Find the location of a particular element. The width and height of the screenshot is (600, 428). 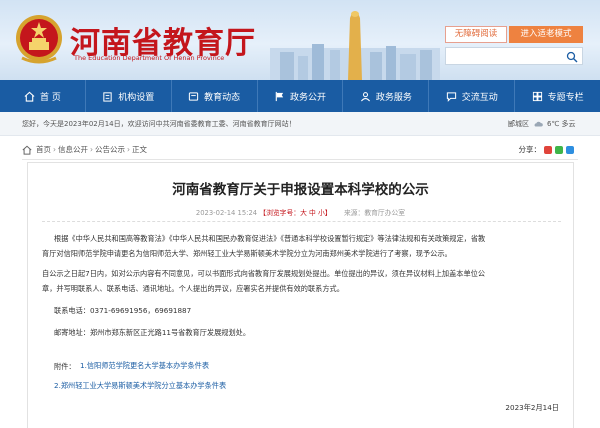

article-title: 河南省教育厅关于申报设置本科学校的公示 is located at coordinates (300, 190).